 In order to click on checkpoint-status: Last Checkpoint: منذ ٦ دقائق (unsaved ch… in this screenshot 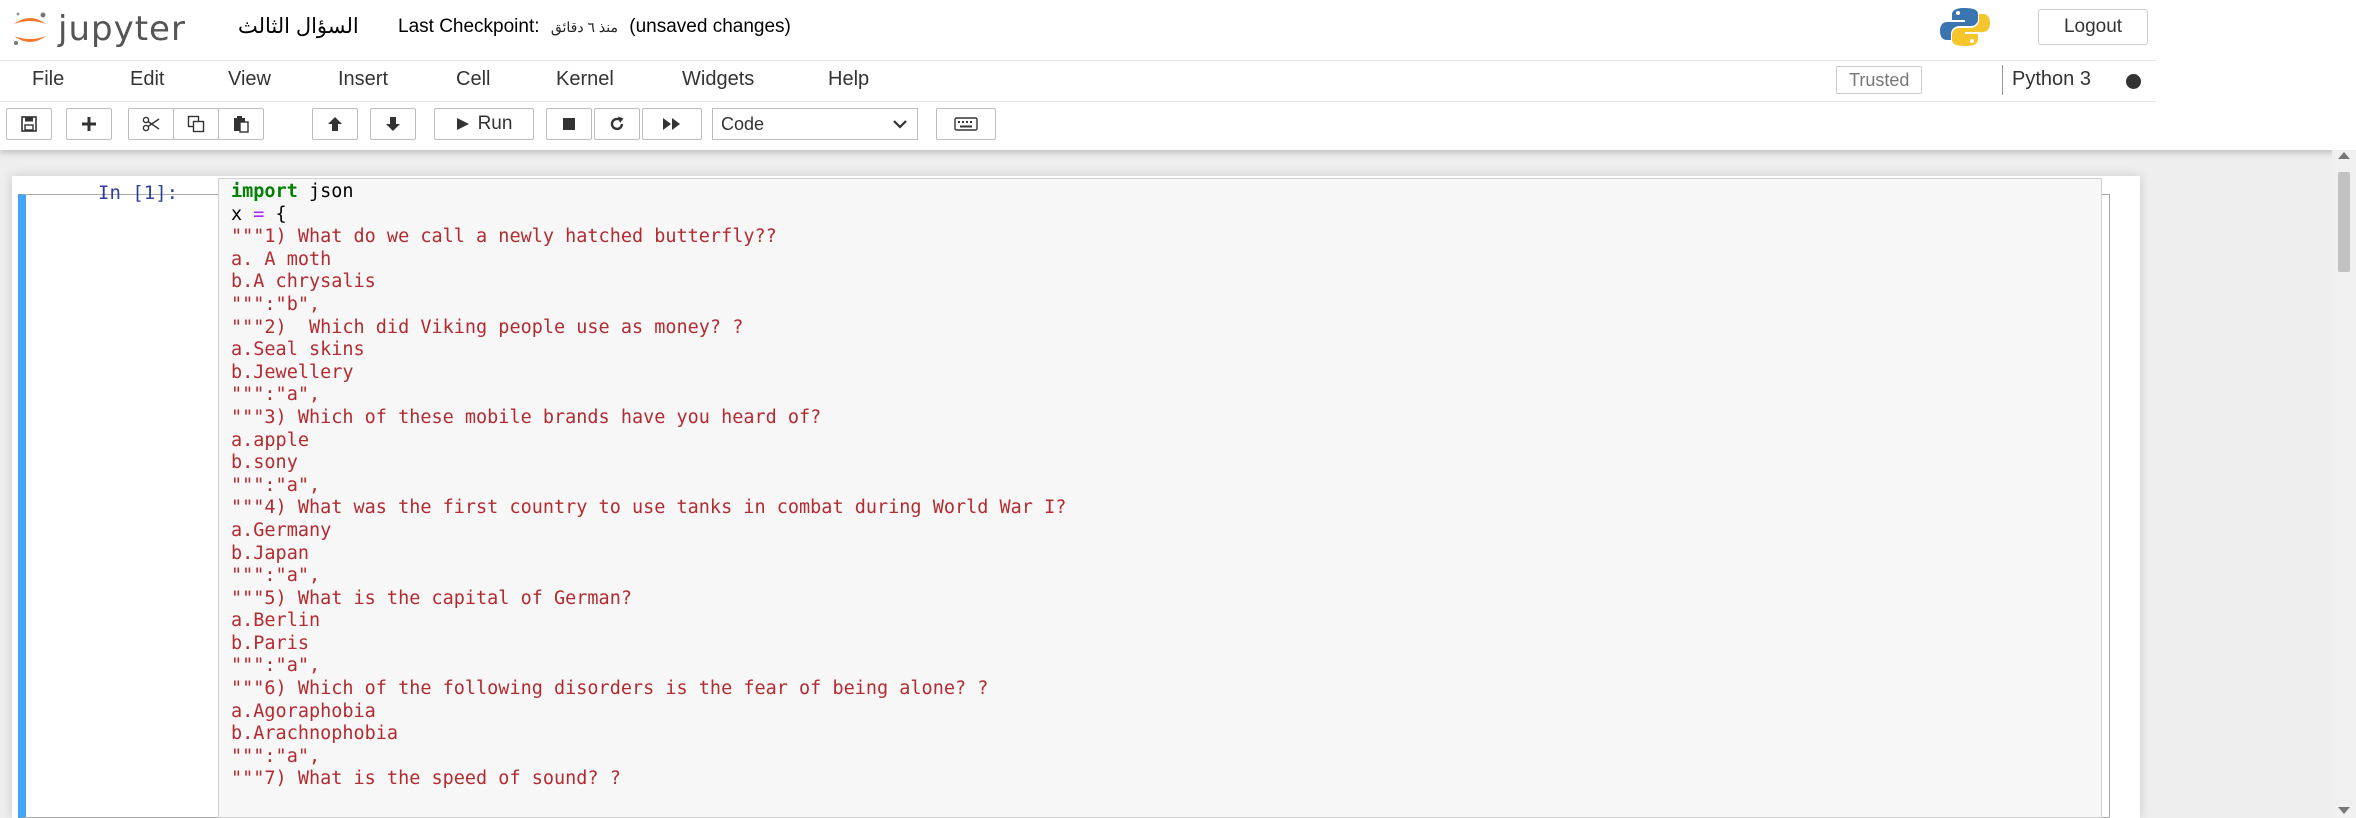, I will do `click(594, 27)`.